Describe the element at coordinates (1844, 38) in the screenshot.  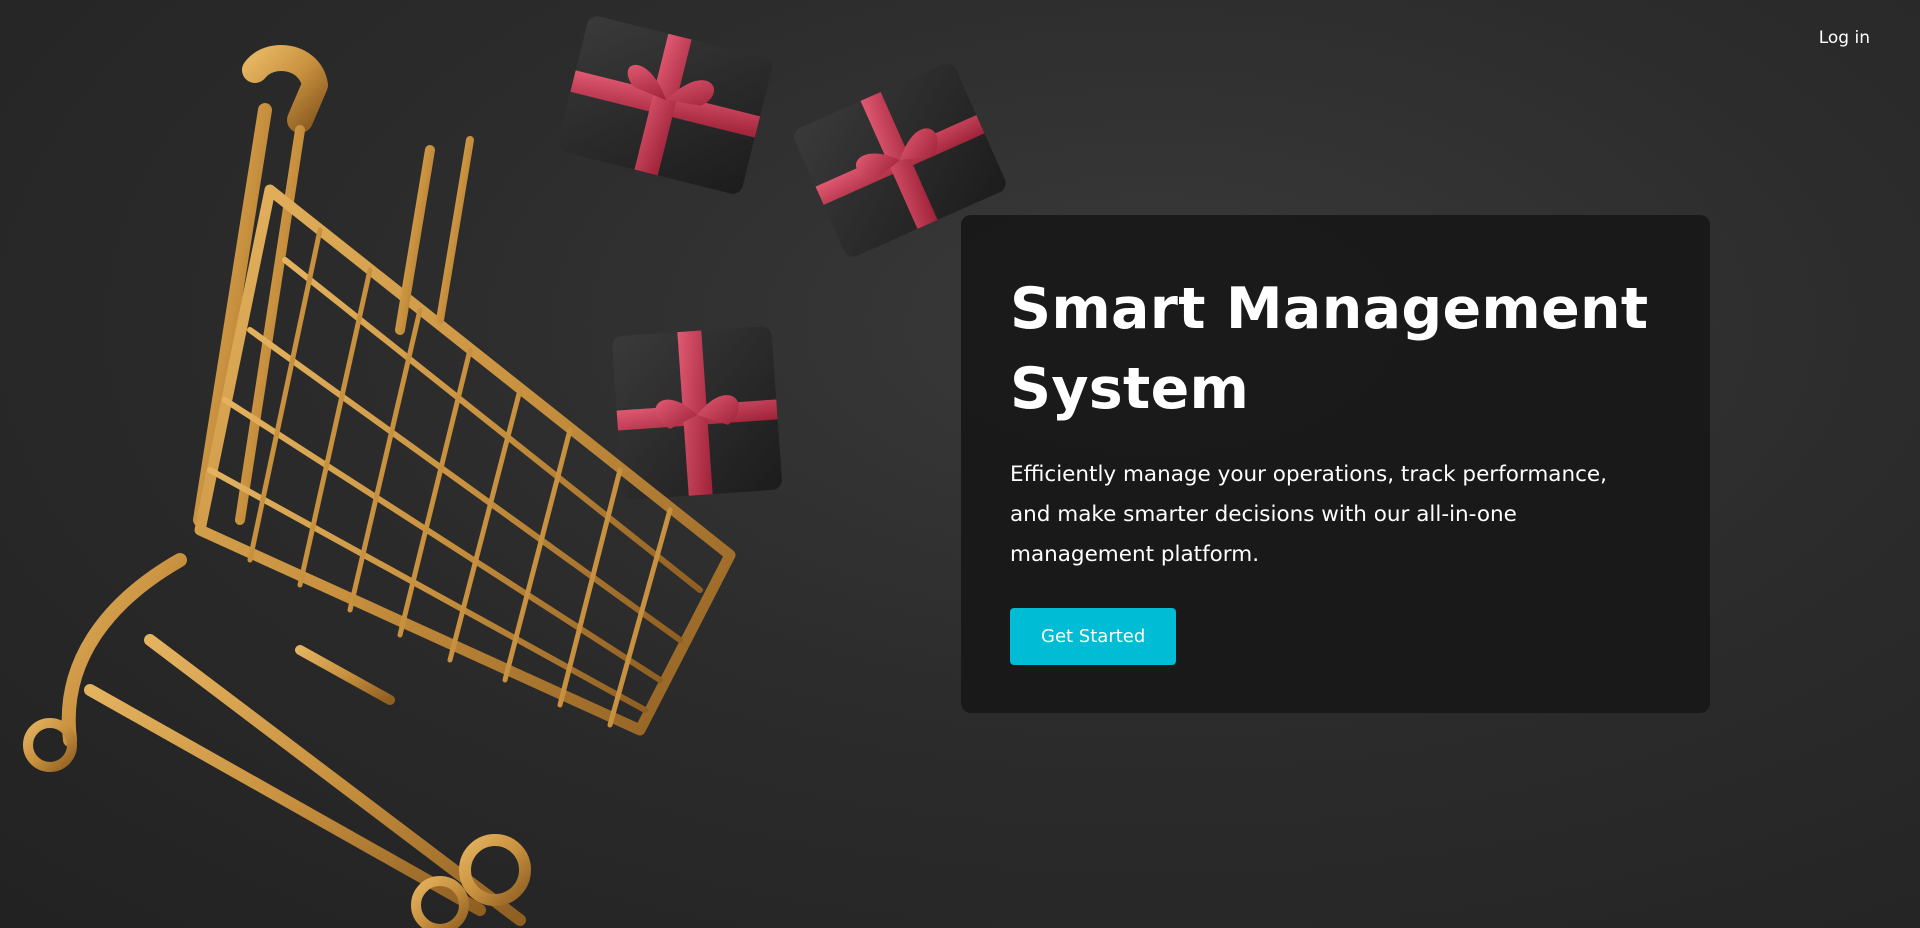
I see `login-link: Log in` at that location.